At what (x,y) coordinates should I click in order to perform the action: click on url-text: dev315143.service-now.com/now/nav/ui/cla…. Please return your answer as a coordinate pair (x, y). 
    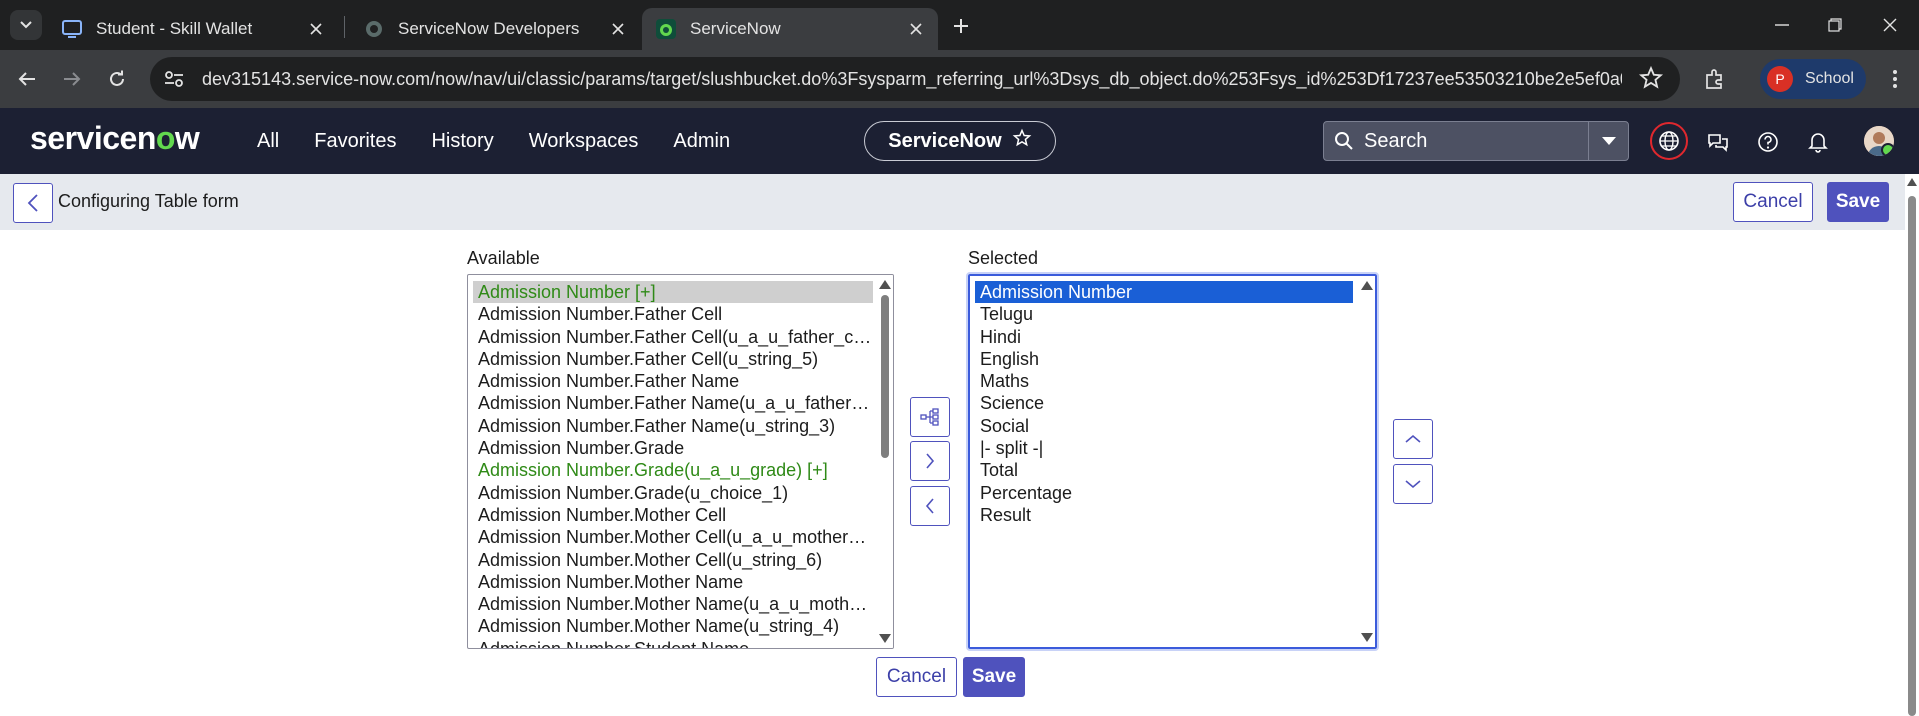
    Looking at the image, I should click on (912, 78).